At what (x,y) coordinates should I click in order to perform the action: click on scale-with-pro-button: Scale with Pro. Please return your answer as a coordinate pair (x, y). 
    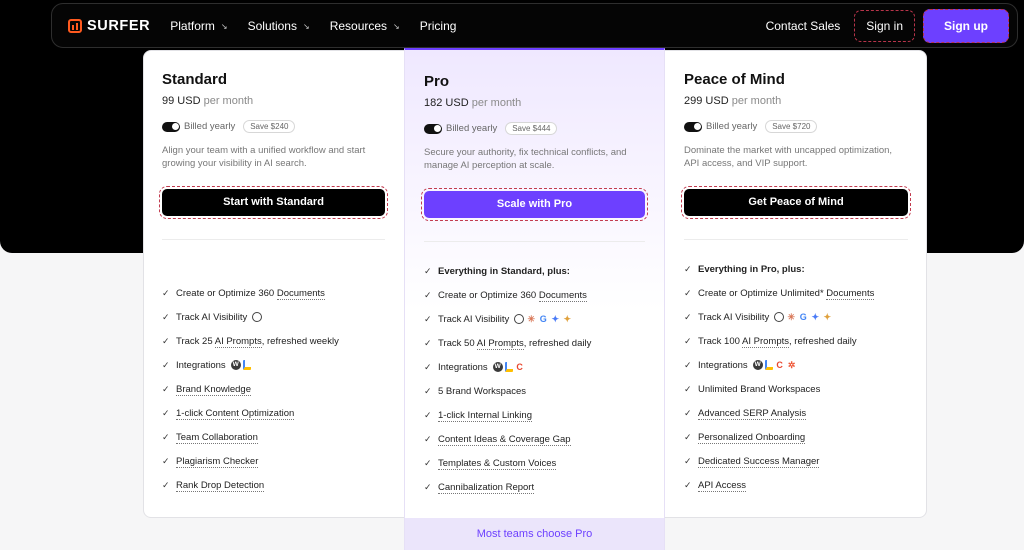
    Looking at the image, I should click on (534, 204).